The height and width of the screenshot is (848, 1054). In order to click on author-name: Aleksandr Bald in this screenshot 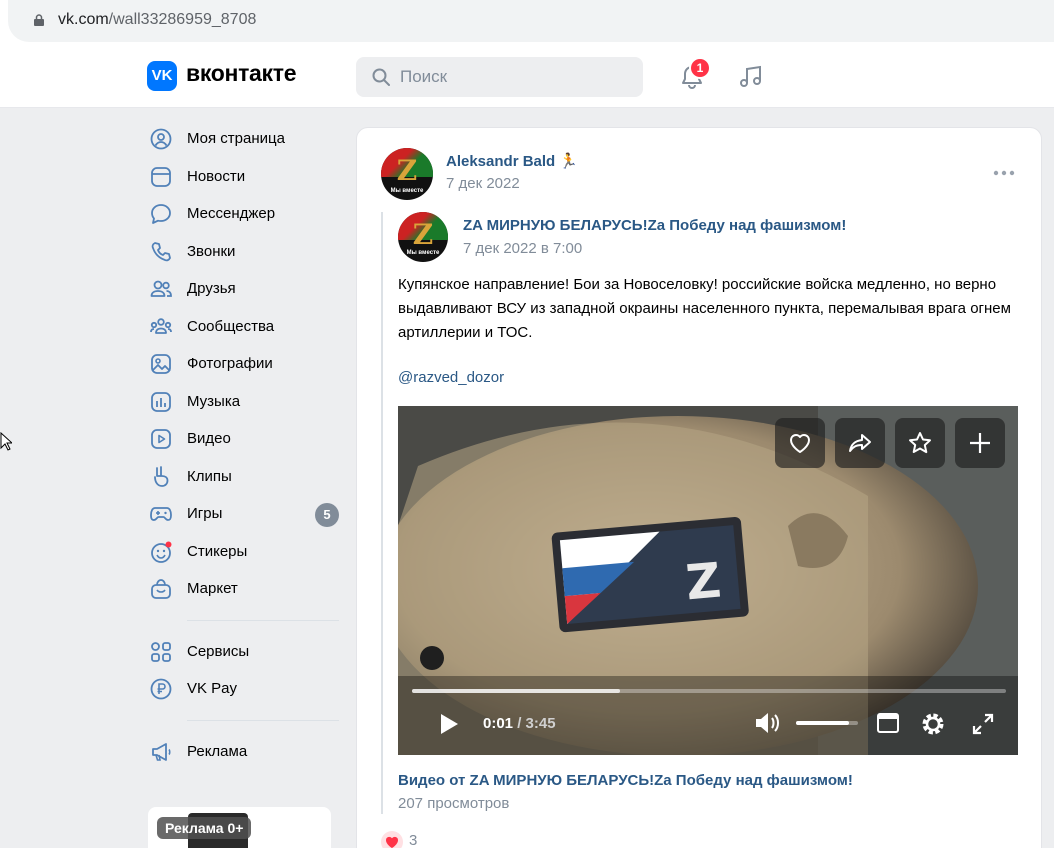, I will do `click(501, 161)`.